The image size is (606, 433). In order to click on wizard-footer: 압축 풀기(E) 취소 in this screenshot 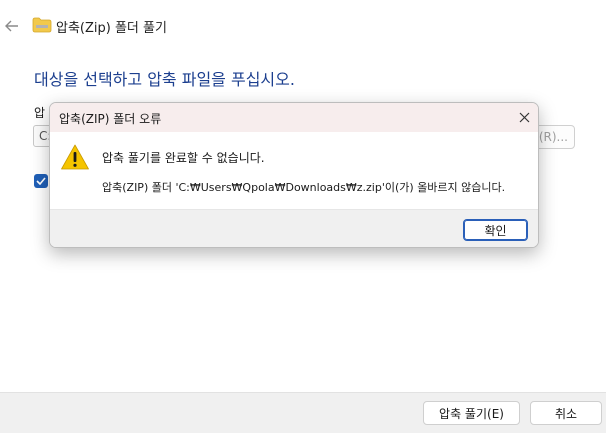, I will do `click(303, 412)`.